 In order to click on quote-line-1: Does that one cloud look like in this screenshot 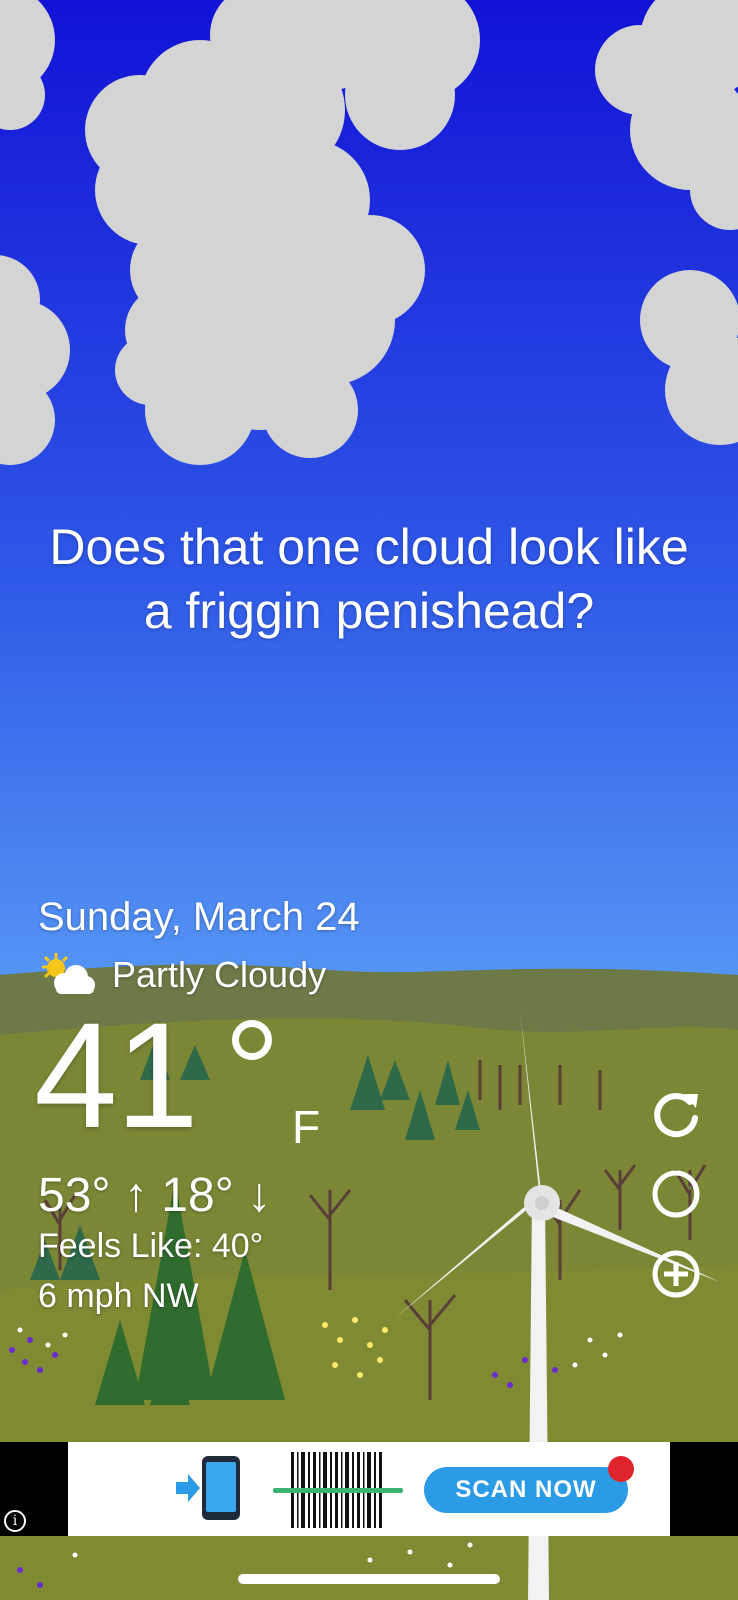, I will do `click(369, 547)`.